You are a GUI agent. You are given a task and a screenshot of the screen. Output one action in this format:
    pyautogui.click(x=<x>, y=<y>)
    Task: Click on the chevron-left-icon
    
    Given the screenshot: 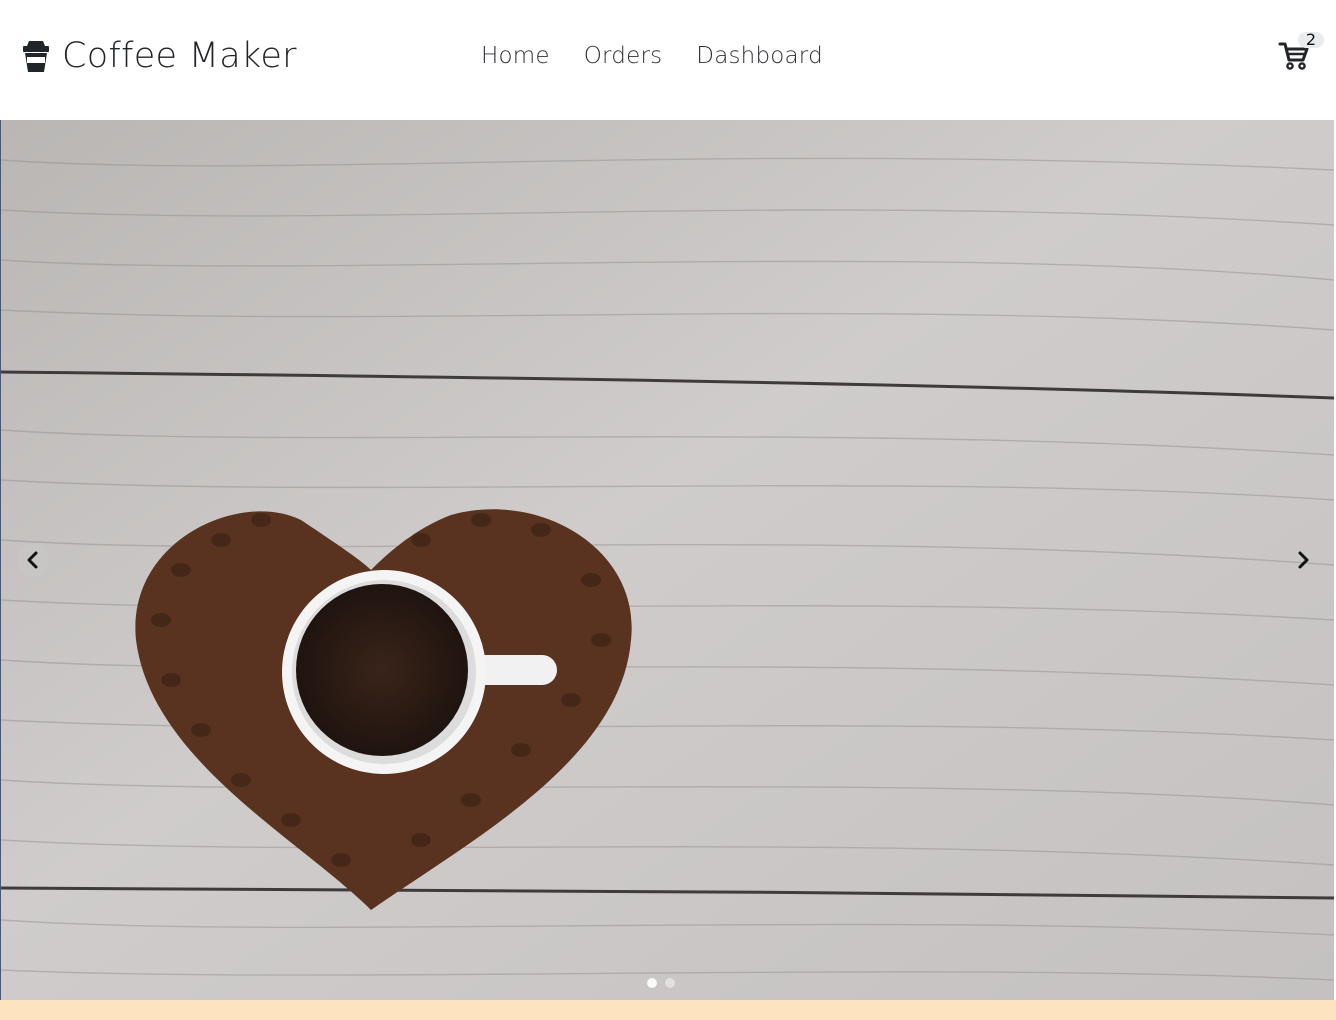 What is the action you would take?
    pyautogui.click(x=32, y=560)
    